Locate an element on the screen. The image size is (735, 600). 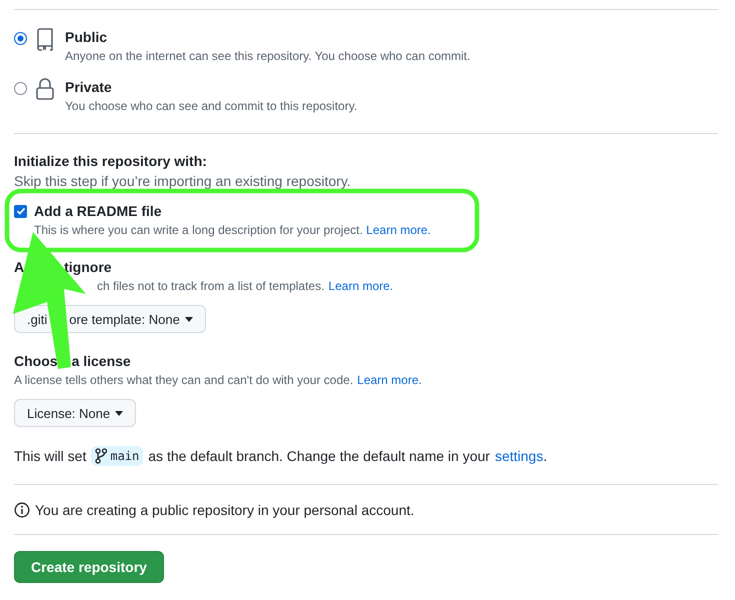
dropdown-button: License: None is located at coordinates (75, 413).